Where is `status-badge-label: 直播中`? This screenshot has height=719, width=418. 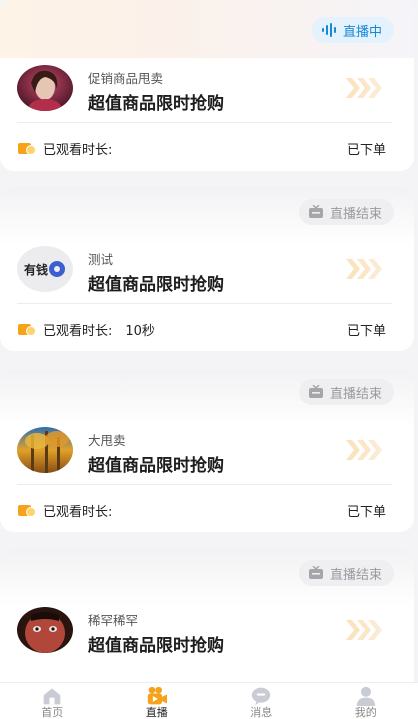 status-badge-label: 直播中 is located at coordinates (362, 30).